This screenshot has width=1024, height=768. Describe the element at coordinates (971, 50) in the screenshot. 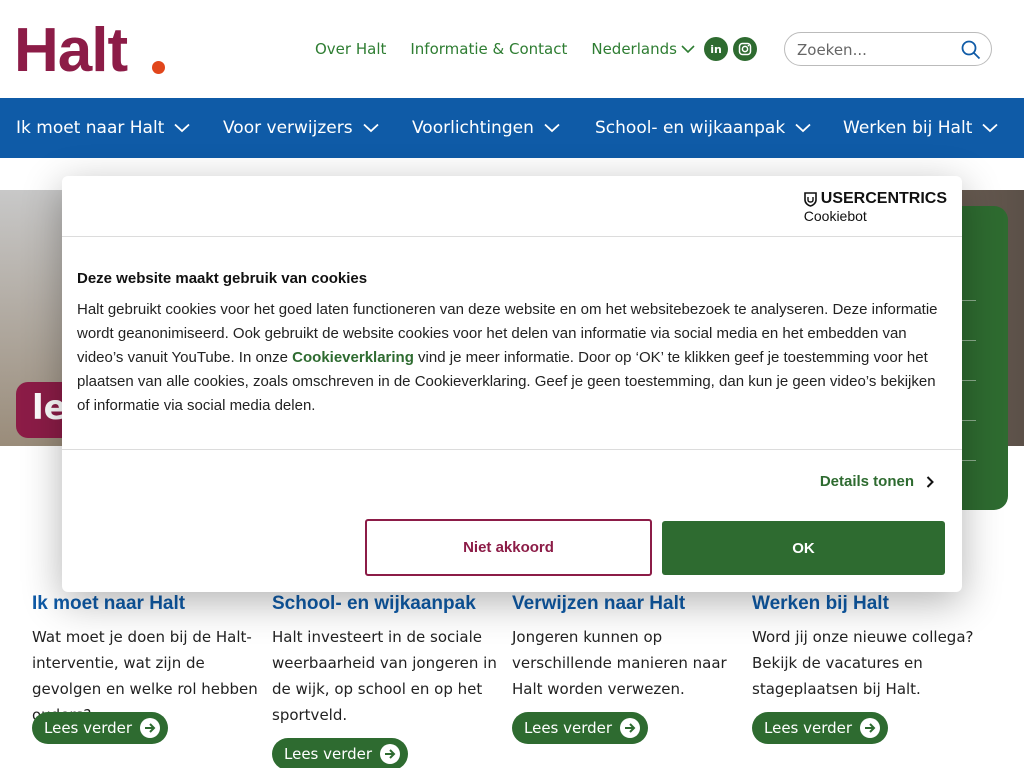

I see `search-icon` at that location.